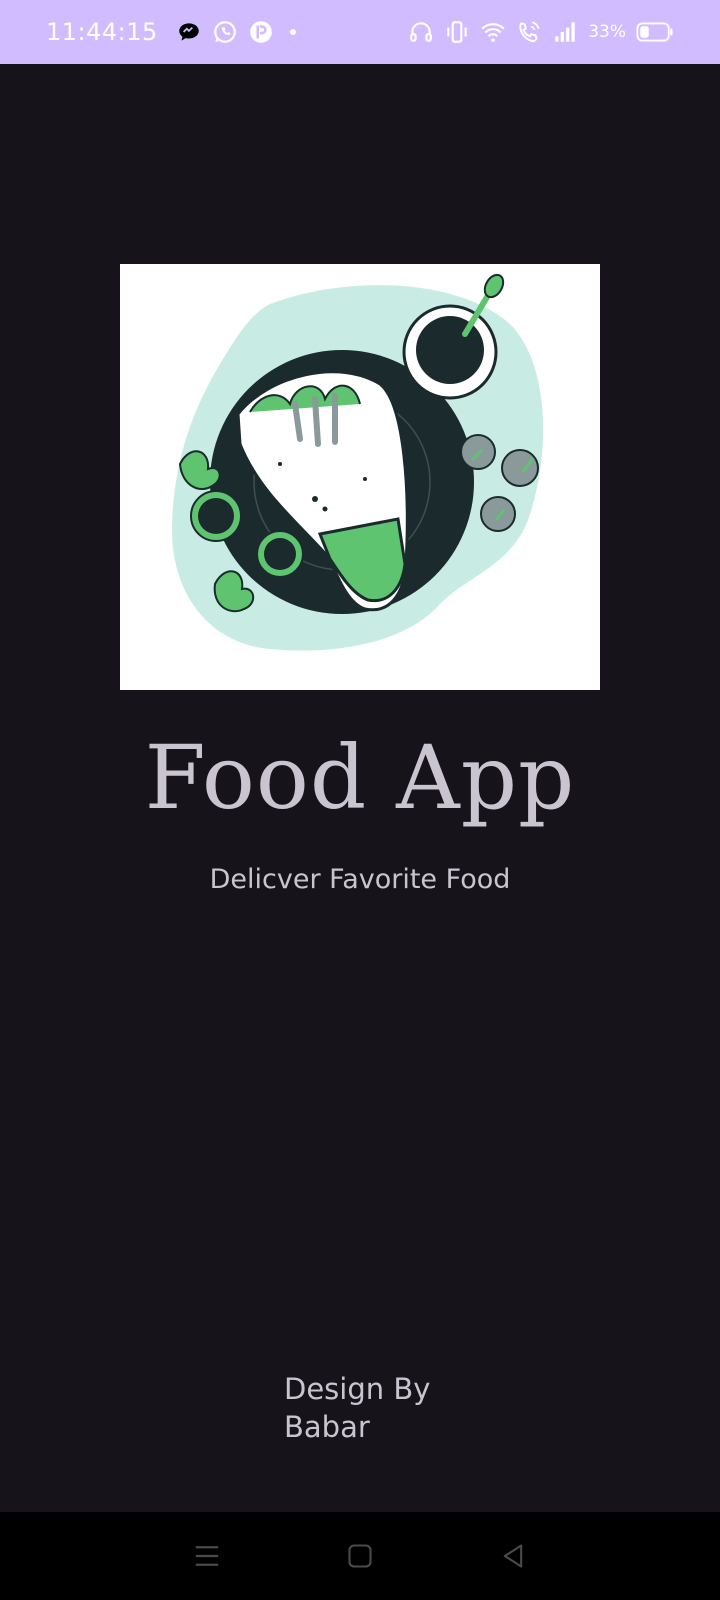 This screenshot has height=1600, width=720. I want to click on headphones-icon, so click(421, 32).